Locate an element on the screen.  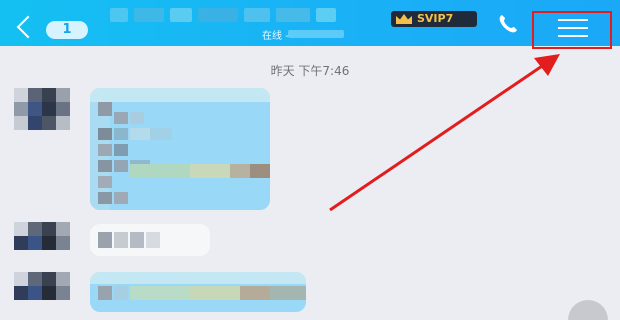
svip-label: SVIP7 is located at coordinates (435, 18).